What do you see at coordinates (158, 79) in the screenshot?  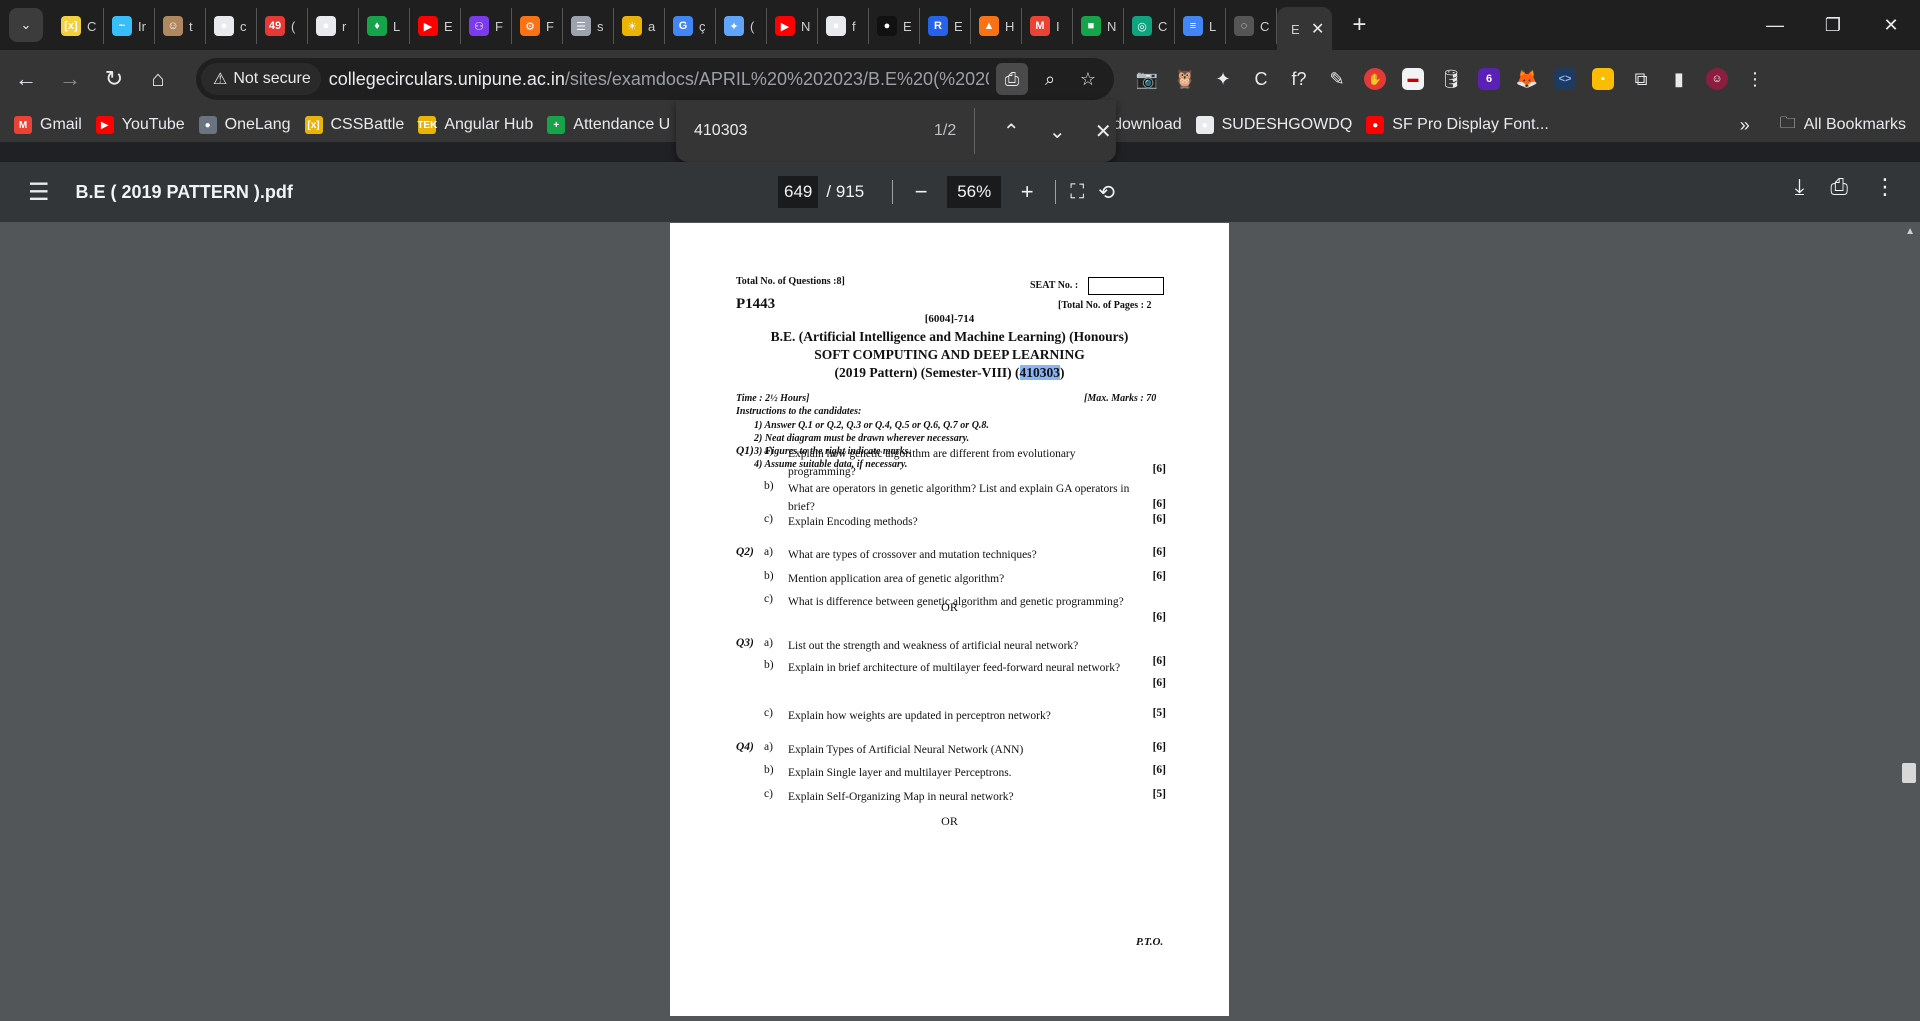 I see `home-button: ⌂` at bounding box center [158, 79].